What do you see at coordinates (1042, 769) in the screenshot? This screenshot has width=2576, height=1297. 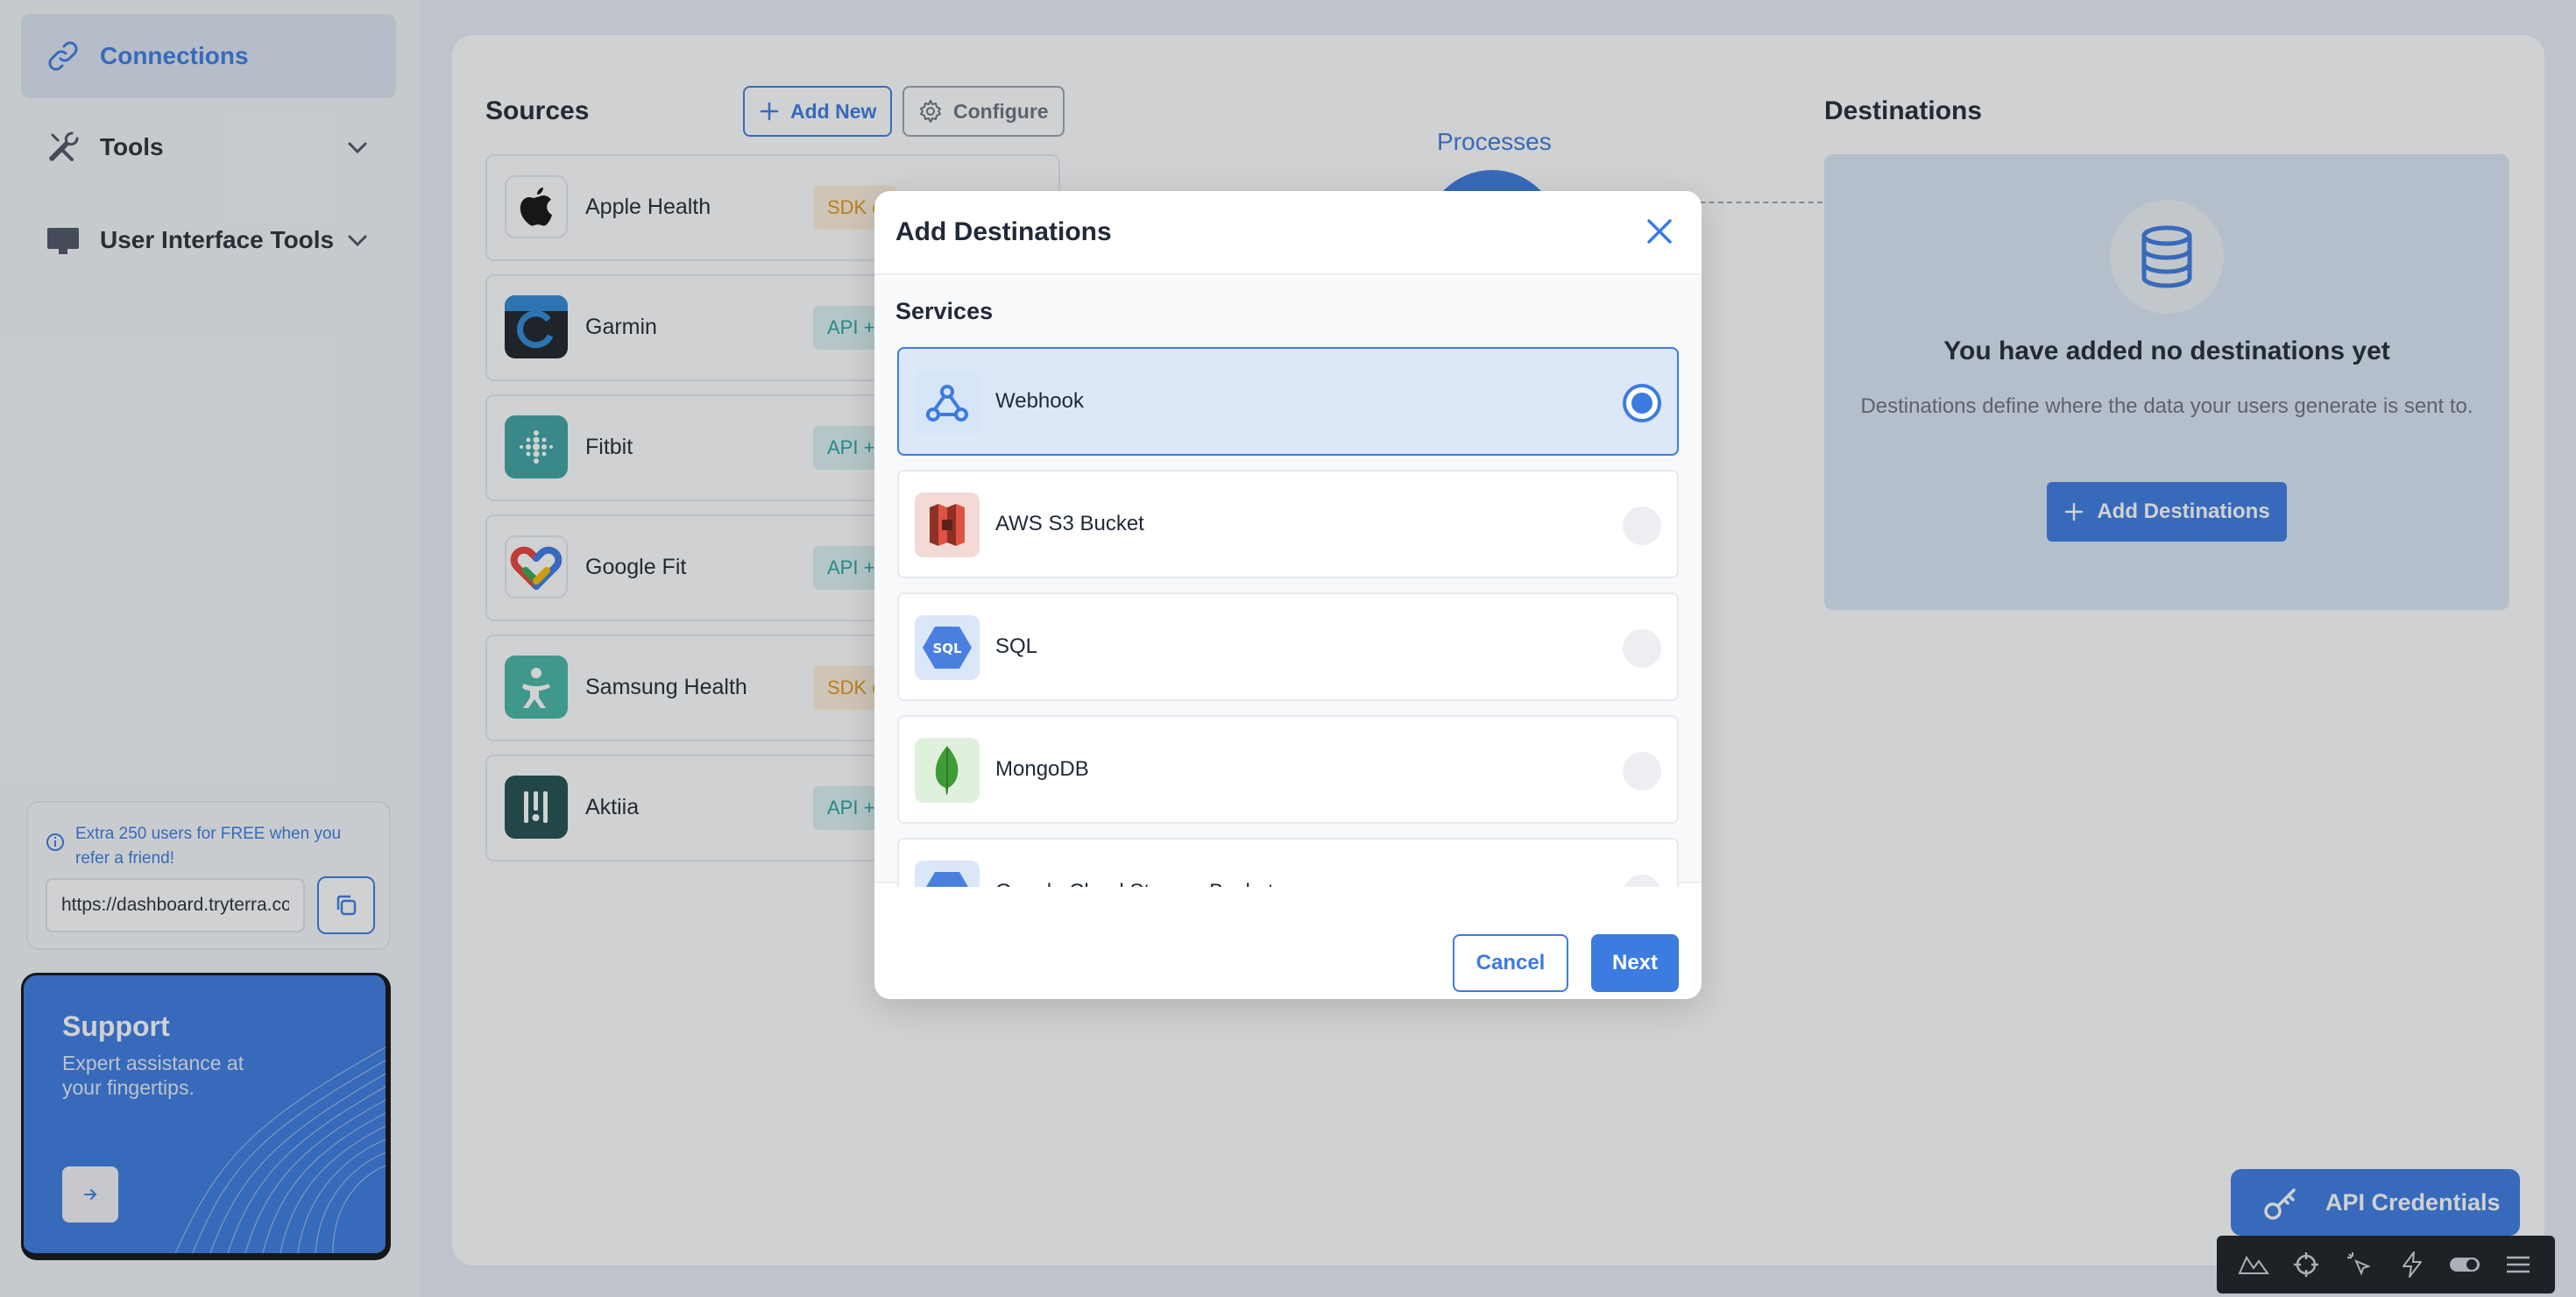 I see `service-name: MongoDB` at bounding box center [1042, 769].